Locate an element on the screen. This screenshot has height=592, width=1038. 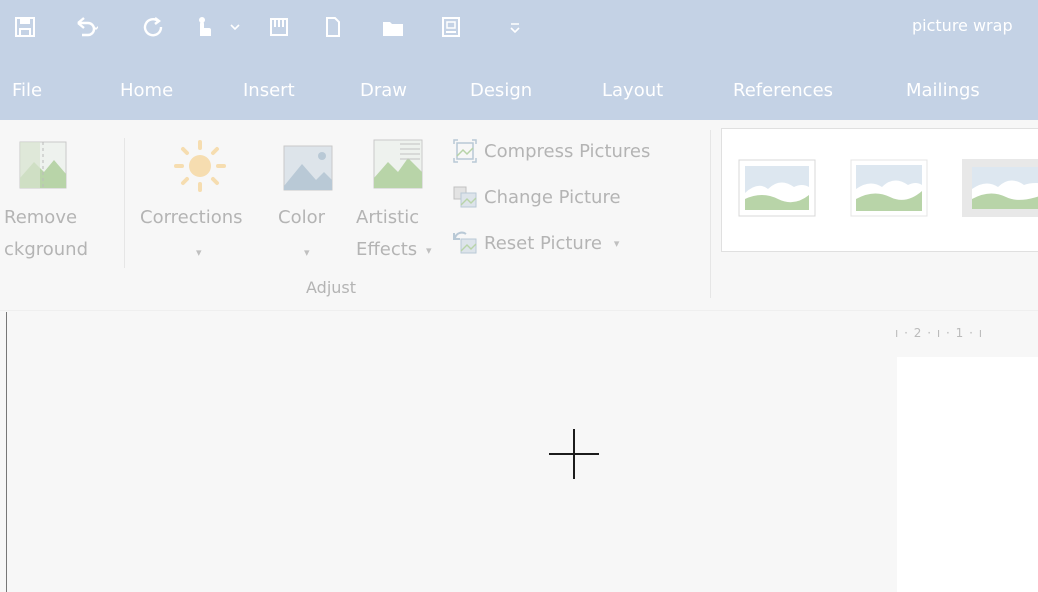
reset-picture-dropdown-icon: ▾ is located at coordinates (617, 243).